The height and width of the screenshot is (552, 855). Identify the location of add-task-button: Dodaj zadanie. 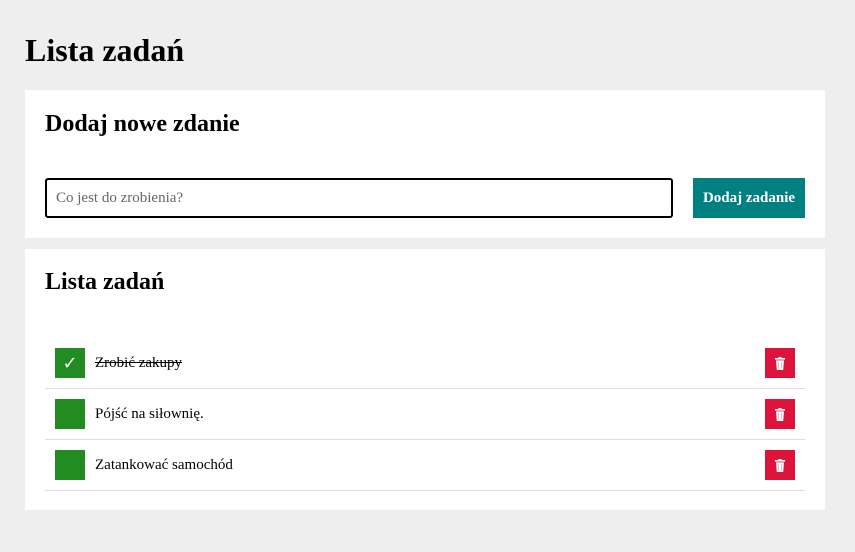
(749, 198).